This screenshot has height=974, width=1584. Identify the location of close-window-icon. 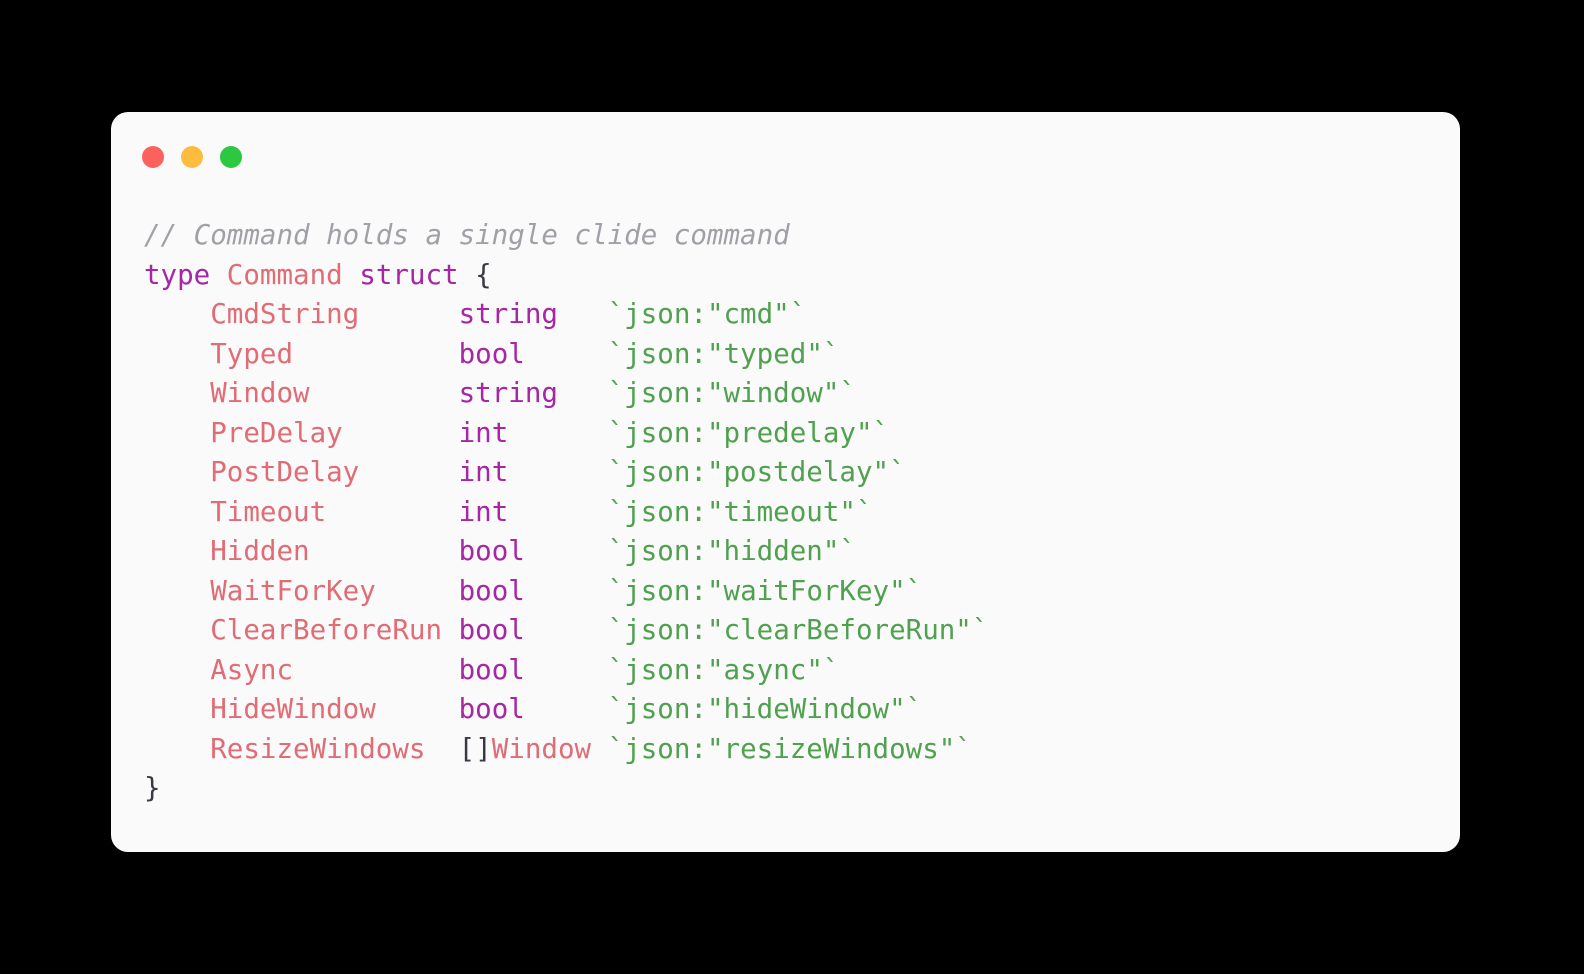
(153, 156).